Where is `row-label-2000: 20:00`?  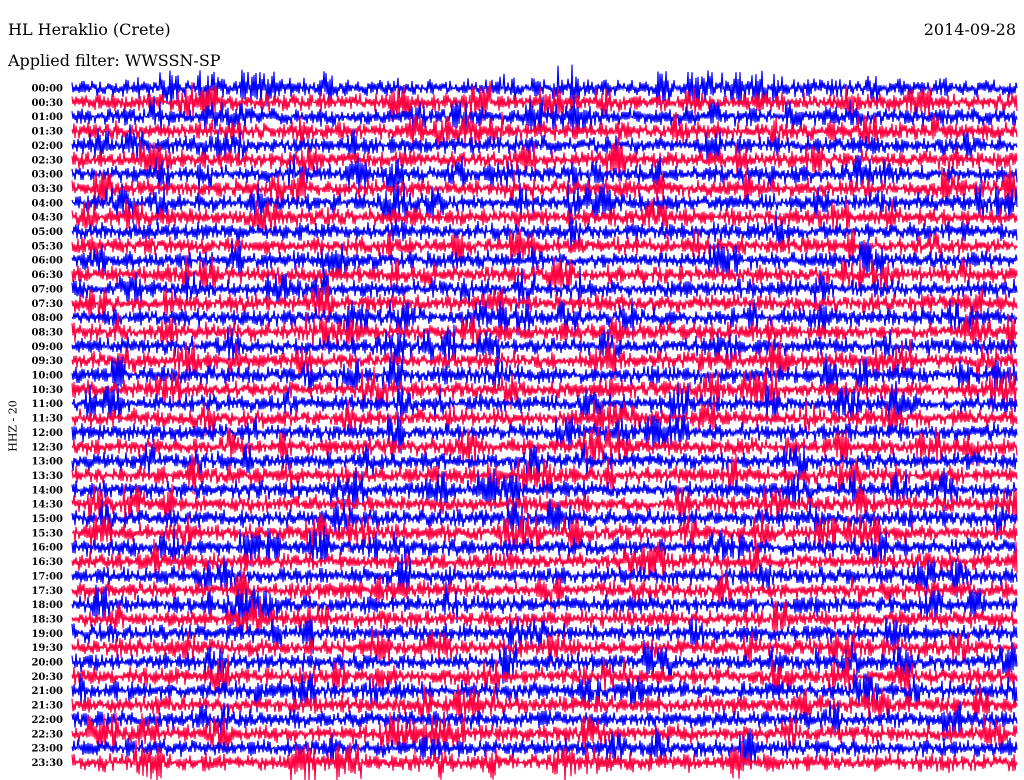
row-label-2000: 20:00 is located at coordinates (47, 663).